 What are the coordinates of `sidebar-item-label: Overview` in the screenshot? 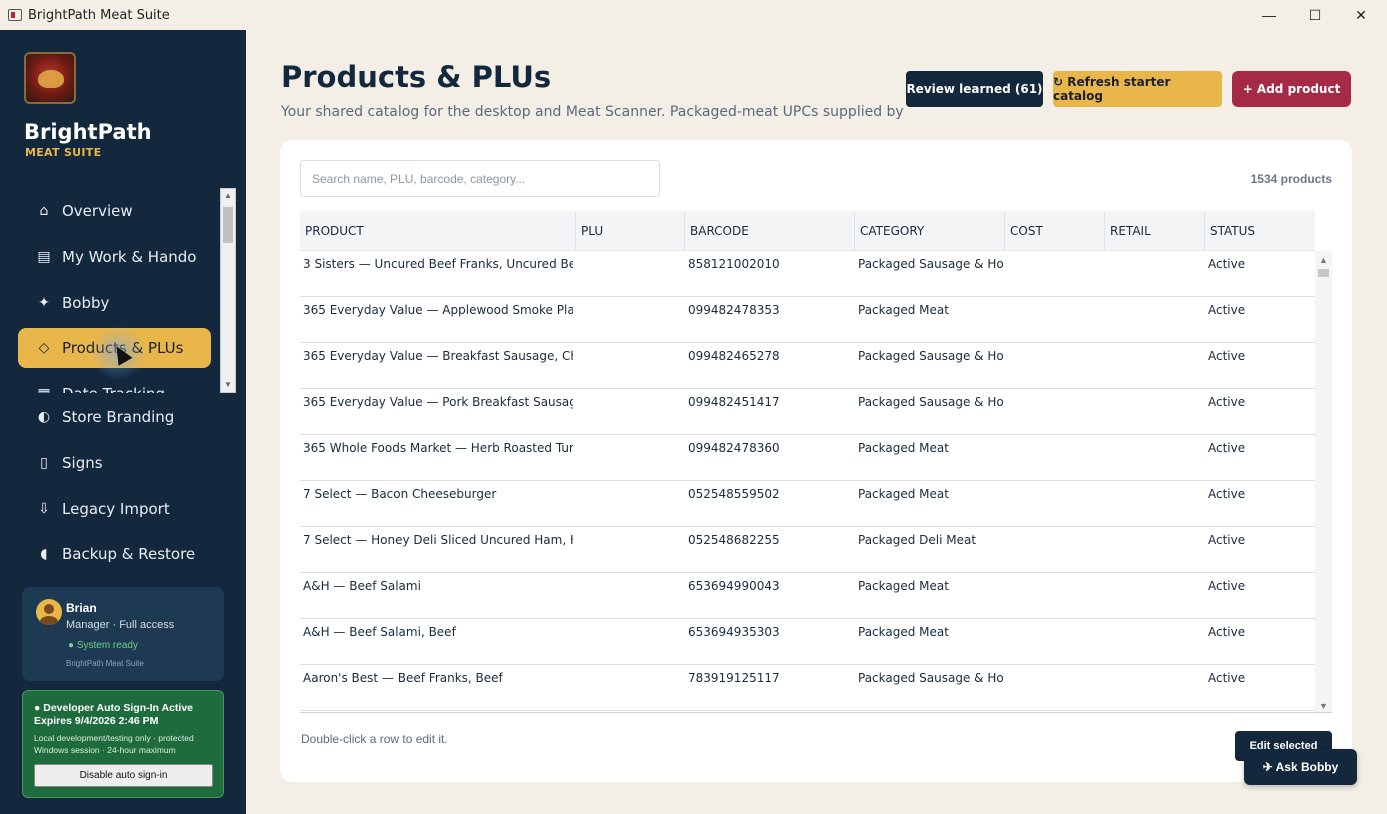 It's located at (97, 211).